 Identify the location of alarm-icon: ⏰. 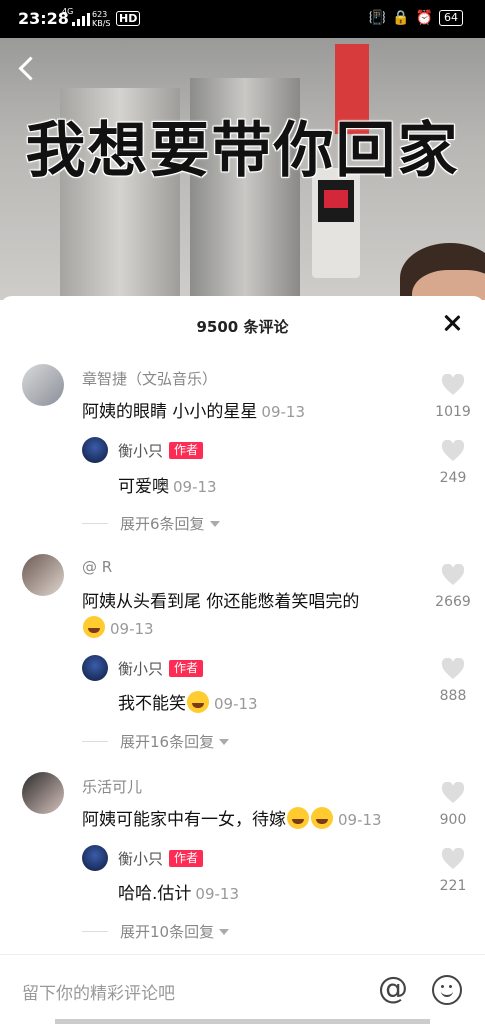
(424, 18).